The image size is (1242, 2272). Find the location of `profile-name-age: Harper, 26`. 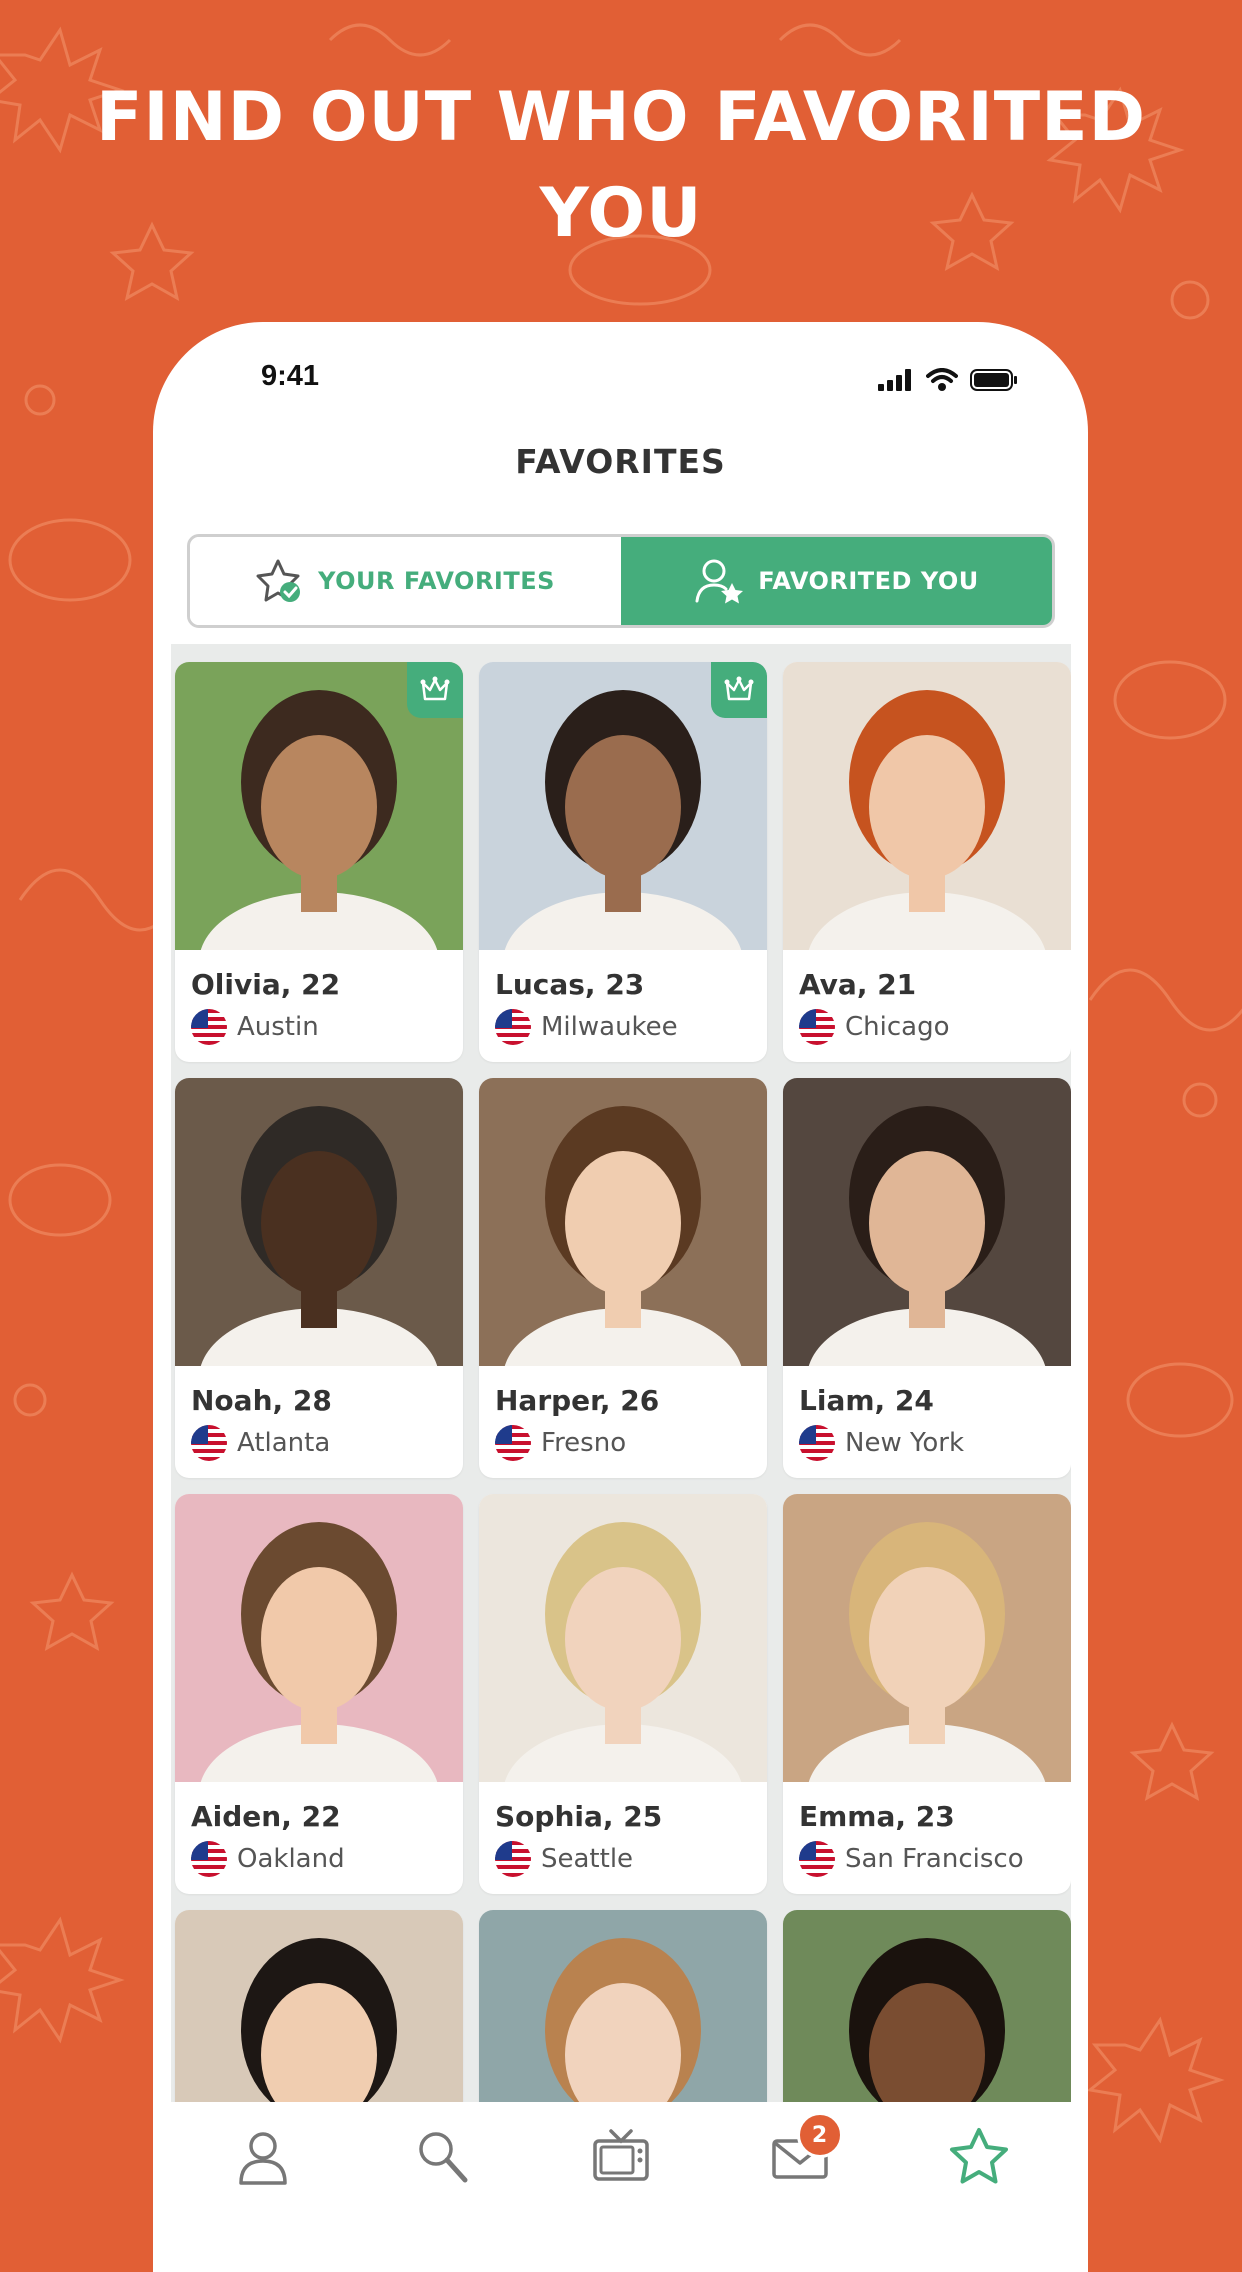

profile-name-age: Harper, 26 is located at coordinates (577, 1400).